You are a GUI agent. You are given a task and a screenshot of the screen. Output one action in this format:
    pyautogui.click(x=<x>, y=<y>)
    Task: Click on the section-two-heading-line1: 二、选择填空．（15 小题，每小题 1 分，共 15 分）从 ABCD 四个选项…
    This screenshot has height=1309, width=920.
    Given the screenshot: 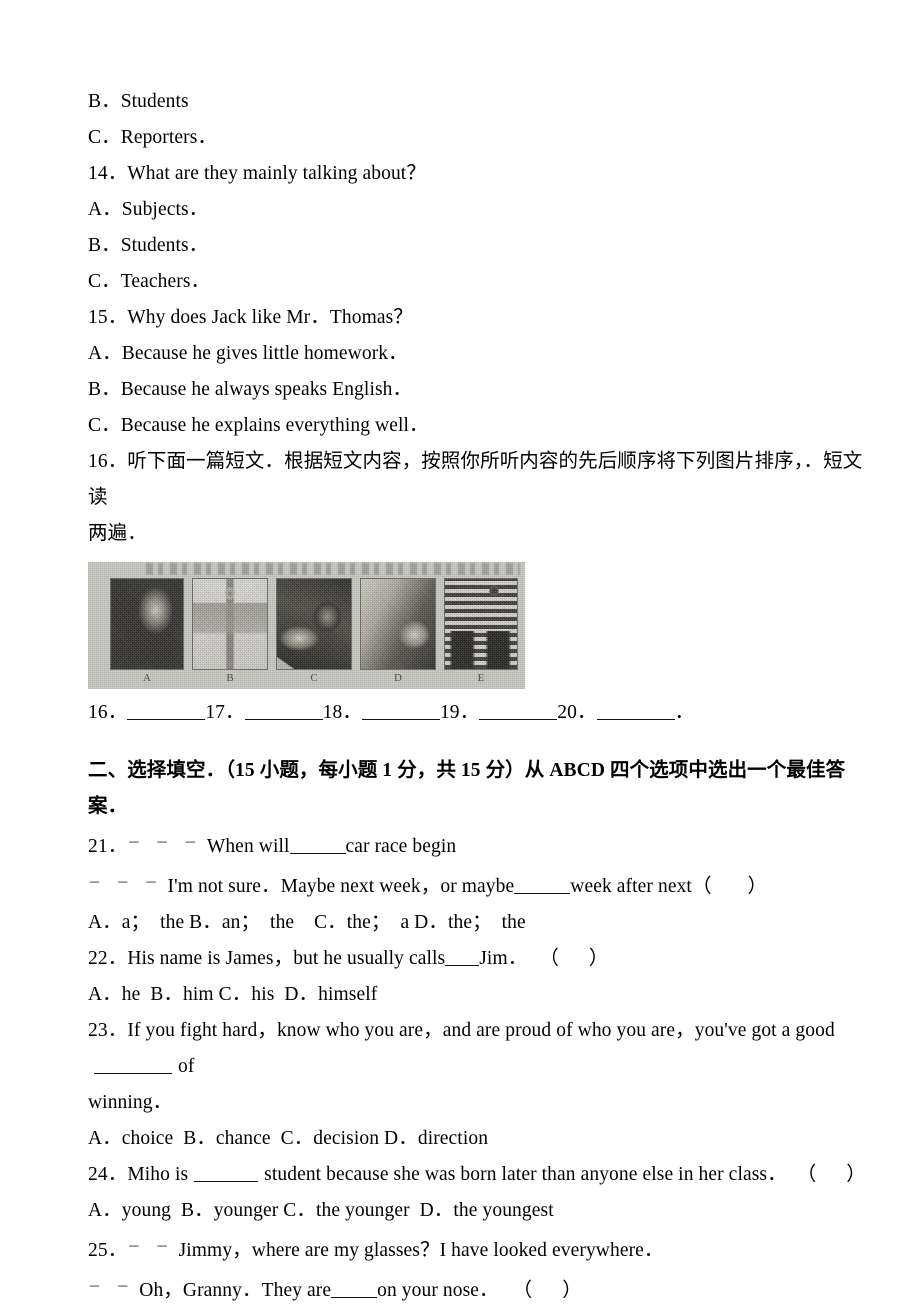 What is the action you would take?
    pyautogui.click(x=467, y=770)
    